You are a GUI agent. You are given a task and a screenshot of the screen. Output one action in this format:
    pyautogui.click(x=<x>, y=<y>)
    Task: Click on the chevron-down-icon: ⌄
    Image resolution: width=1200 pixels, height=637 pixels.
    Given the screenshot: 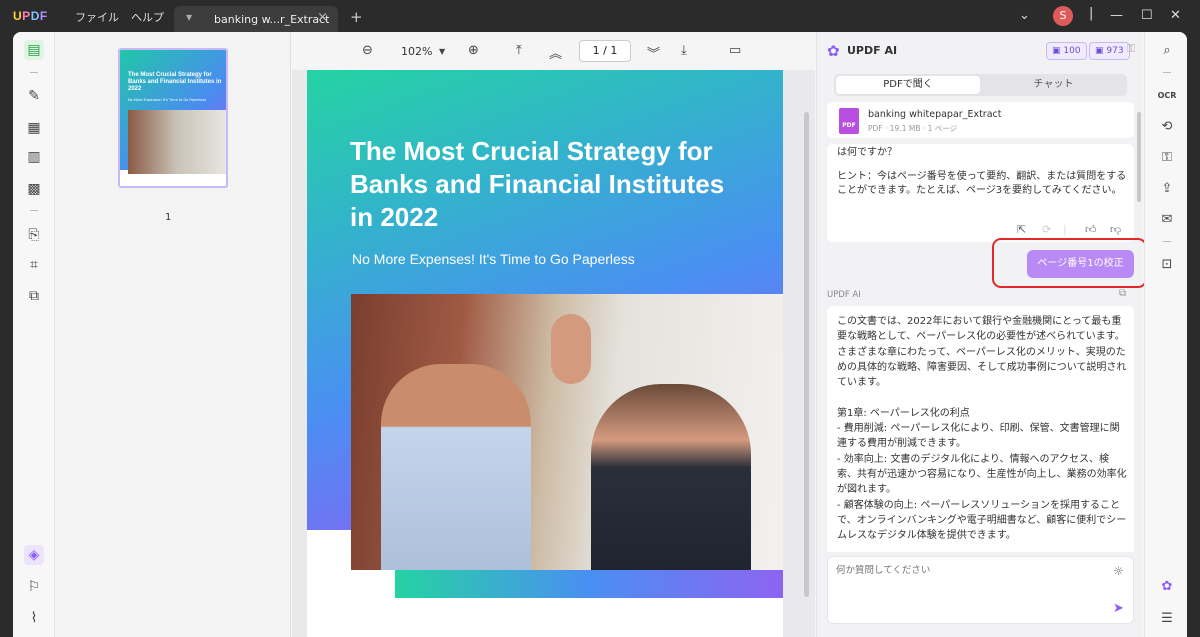 What is the action you would take?
    pyautogui.click(x=1024, y=15)
    